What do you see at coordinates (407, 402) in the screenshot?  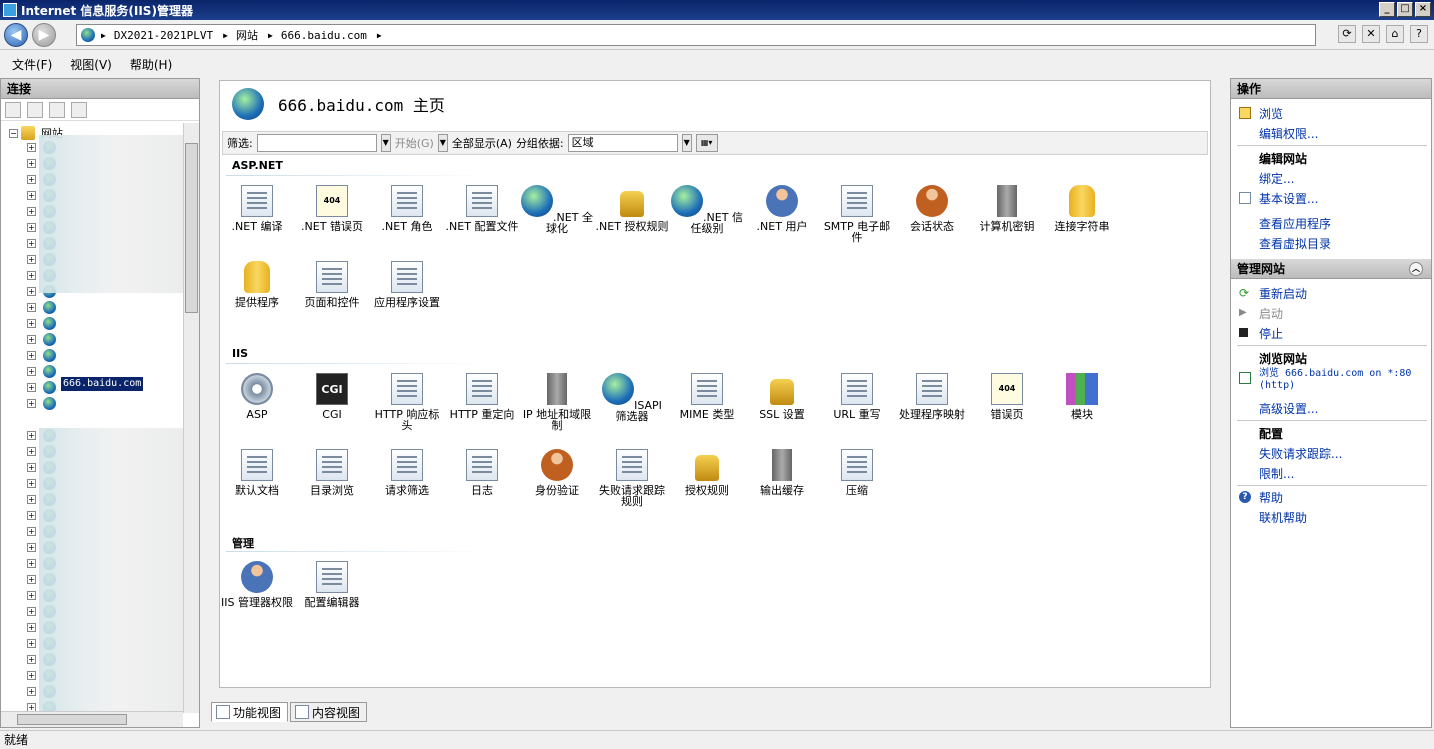 I see `feature-item: HTTP 响应标头` at bounding box center [407, 402].